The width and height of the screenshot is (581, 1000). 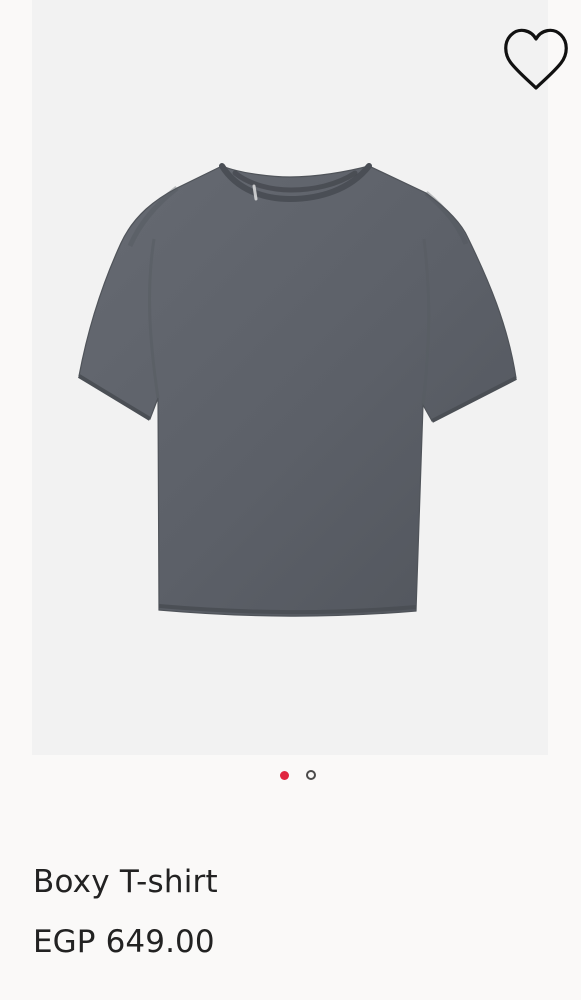 What do you see at coordinates (125, 882) in the screenshot?
I see `product-name: Boxy T-shirt` at bounding box center [125, 882].